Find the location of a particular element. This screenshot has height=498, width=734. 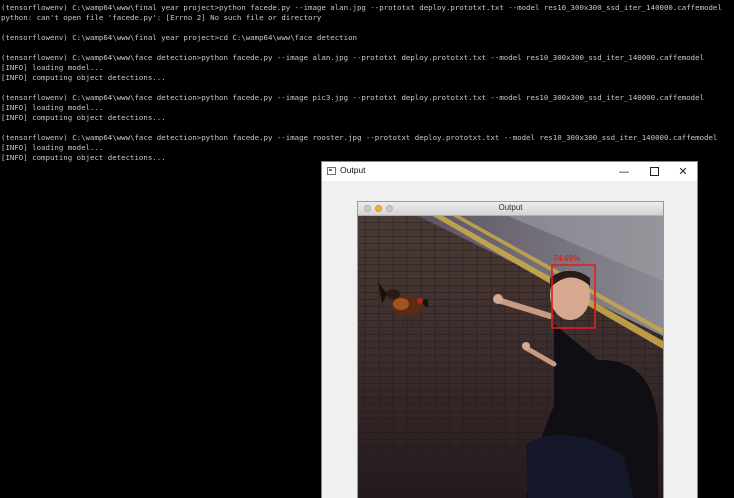

preview-title: Output is located at coordinates (510, 207).